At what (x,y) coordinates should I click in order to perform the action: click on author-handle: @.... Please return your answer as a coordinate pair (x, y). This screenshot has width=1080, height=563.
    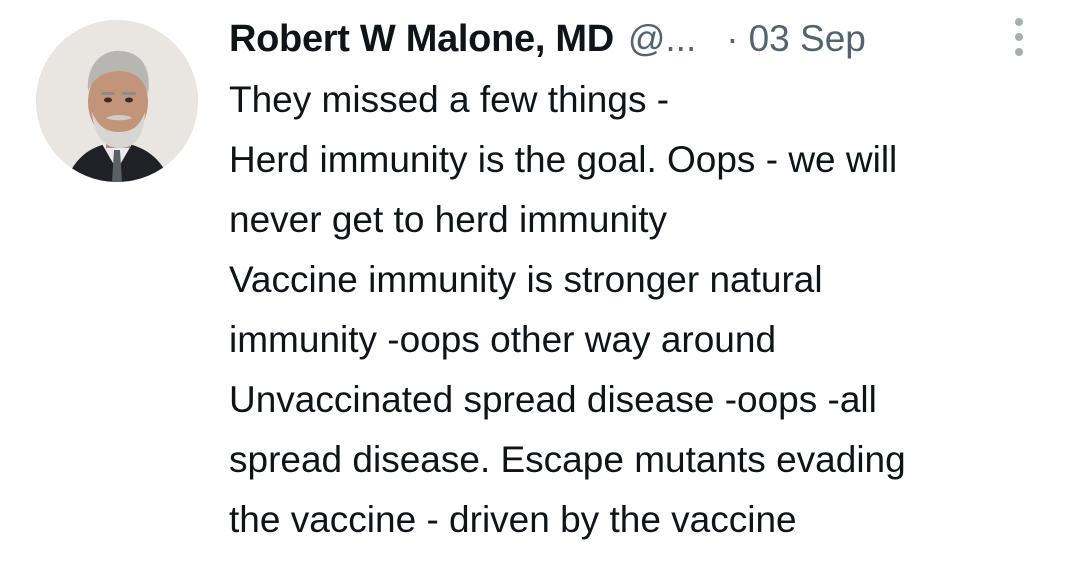
    Looking at the image, I should click on (662, 39).